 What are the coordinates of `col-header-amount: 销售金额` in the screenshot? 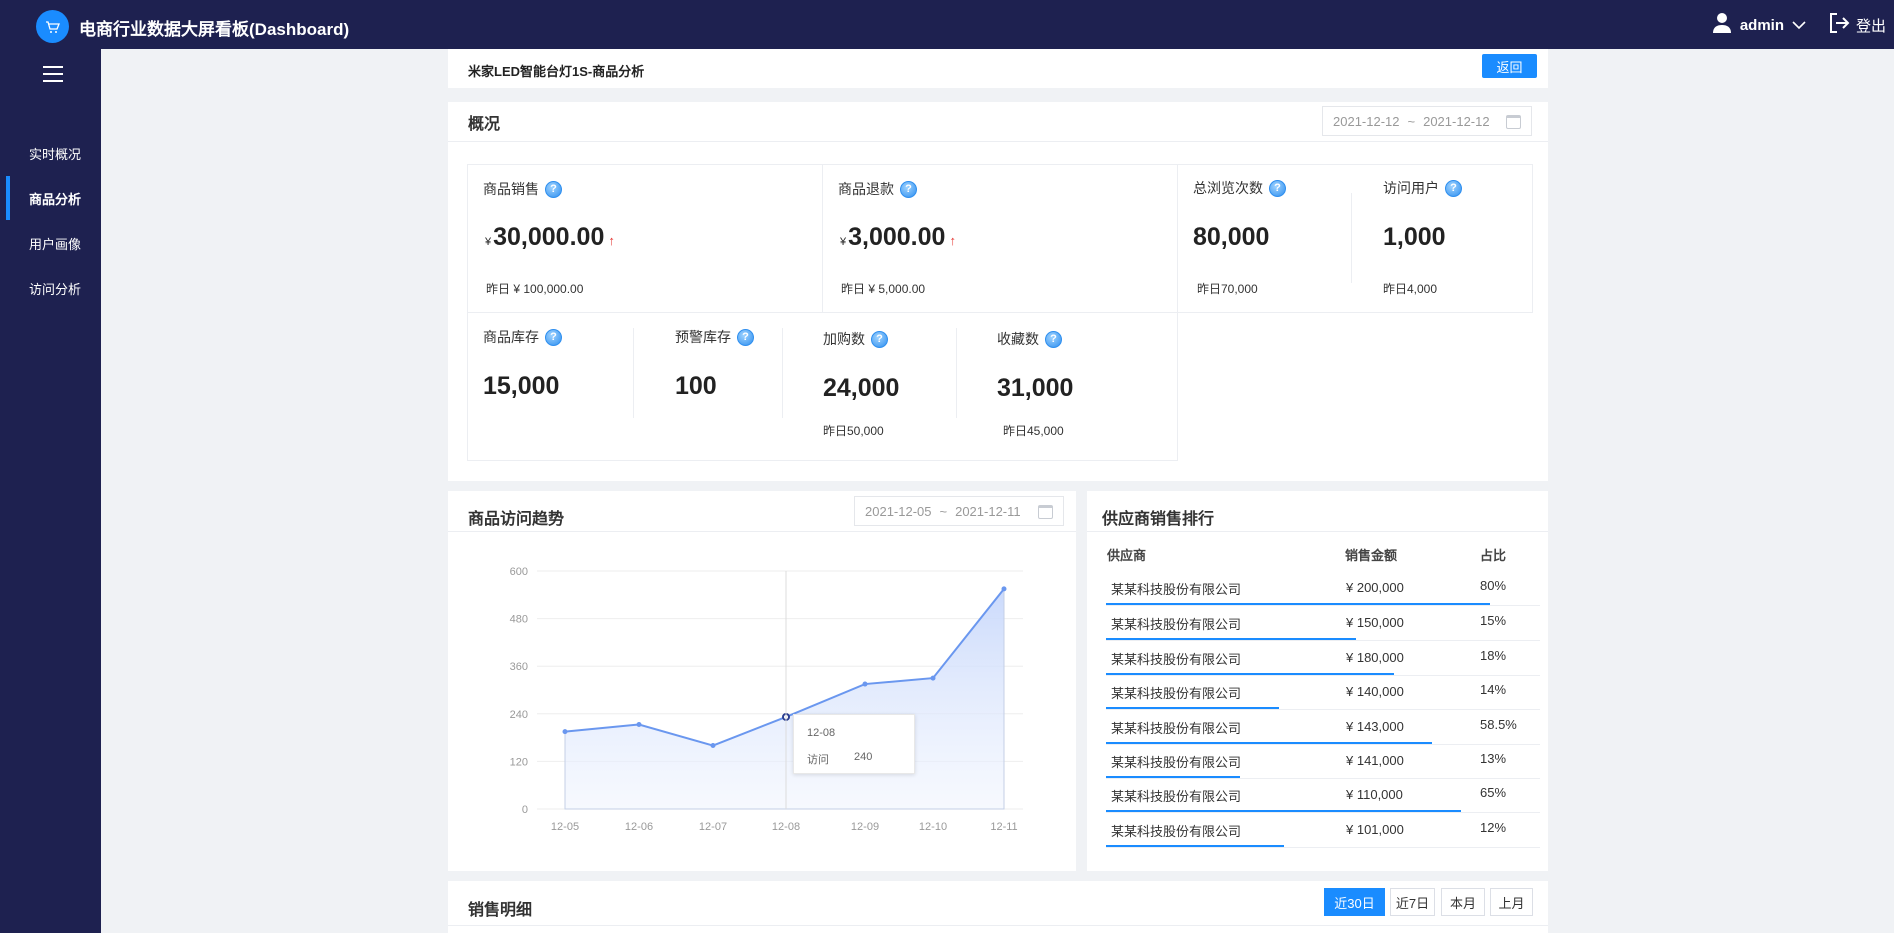 It's located at (1371, 555).